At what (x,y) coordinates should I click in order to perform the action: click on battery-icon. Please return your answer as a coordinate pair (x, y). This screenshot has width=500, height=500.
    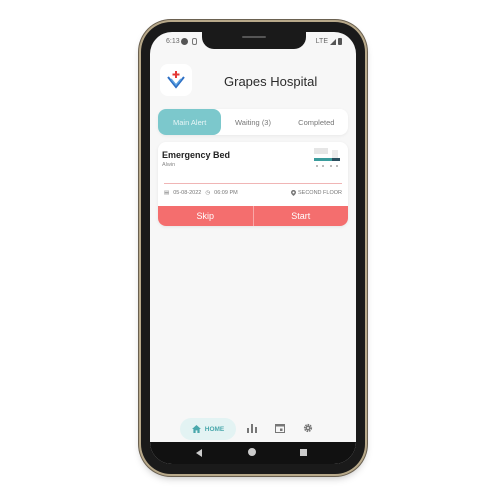
    Looking at the image, I should click on (340, 41).